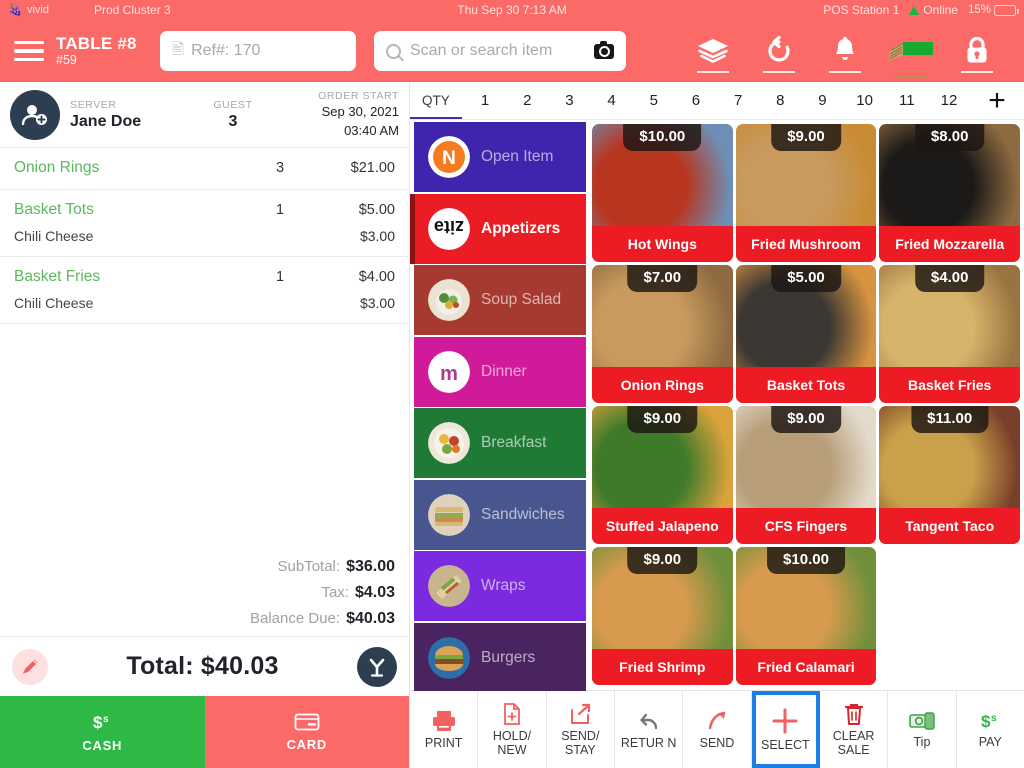 The width and height of the screenshot is (1024, 768). I want to click on lock-icon, so click(977, 51).